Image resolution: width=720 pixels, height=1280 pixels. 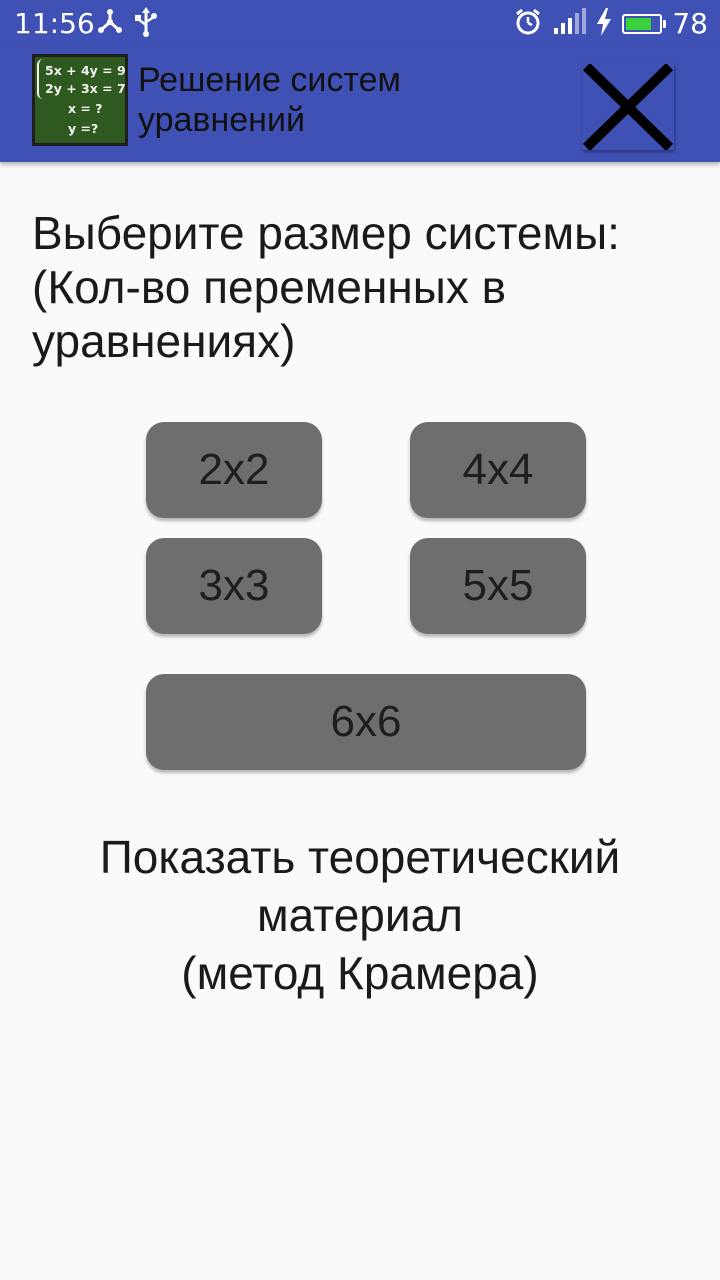 What do you see at coordinates (360, 24) in the screenshot?
I see `status-bar: 11:56 78` at bounding box center [360, 24].